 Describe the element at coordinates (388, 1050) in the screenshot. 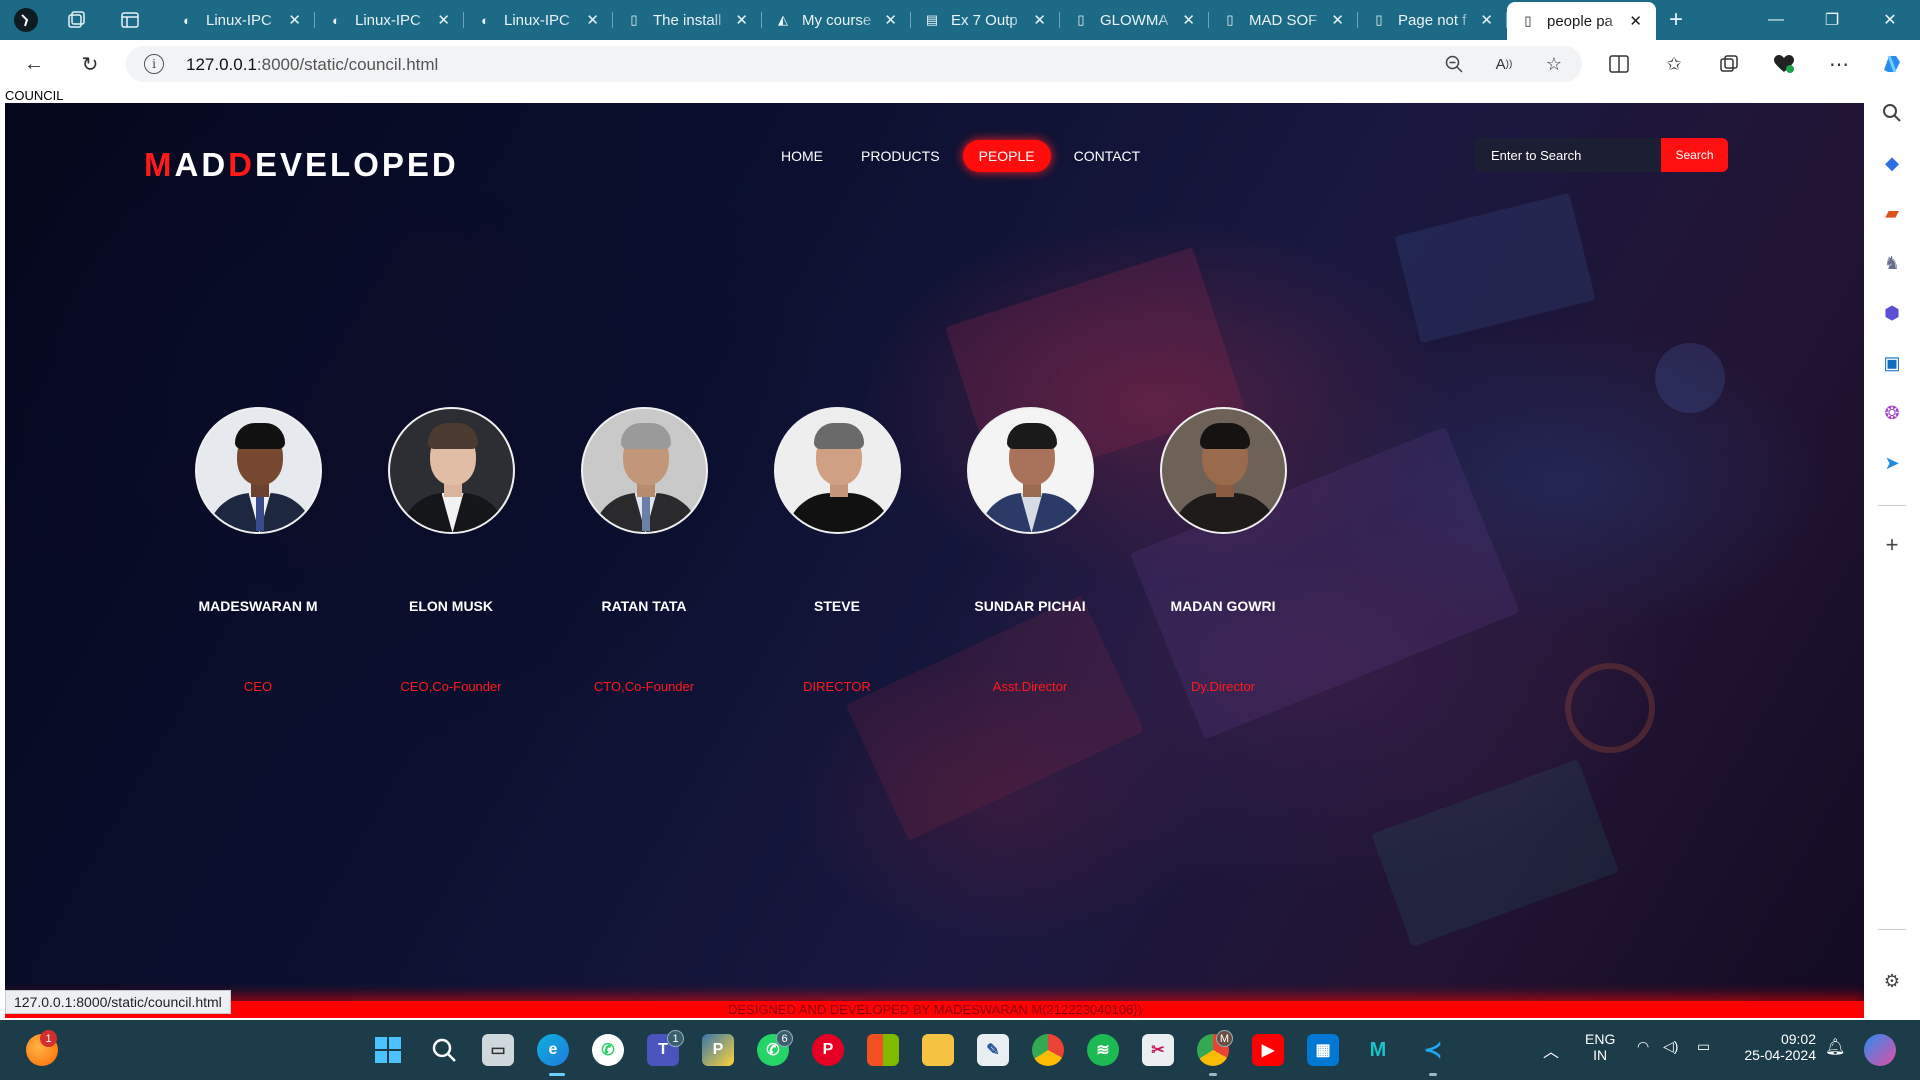

I see `windows-start-icon` at that location.